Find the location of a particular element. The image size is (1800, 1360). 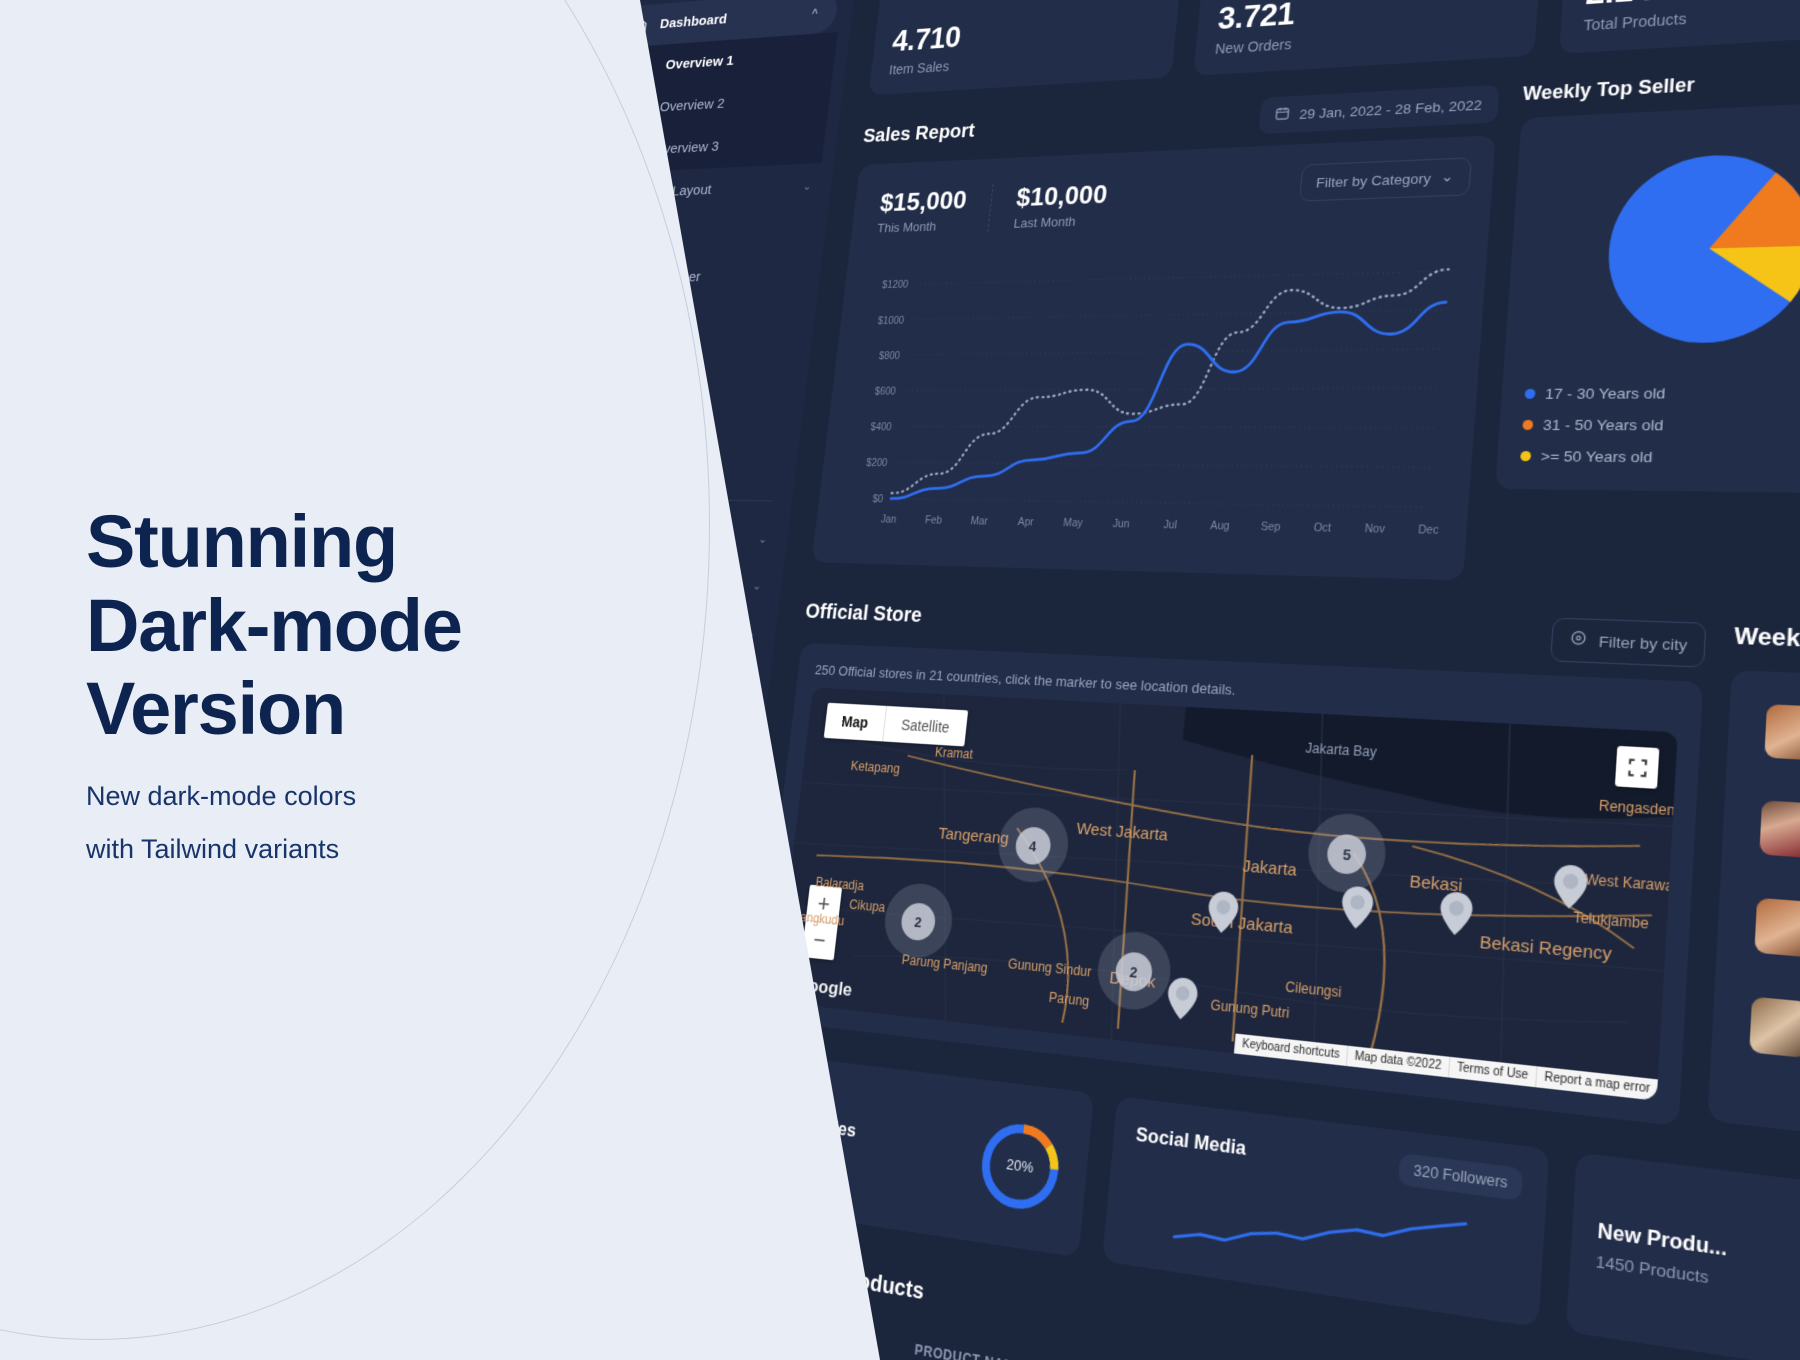

x-axis-tick: Jul is located at coordinates (1170, 525).